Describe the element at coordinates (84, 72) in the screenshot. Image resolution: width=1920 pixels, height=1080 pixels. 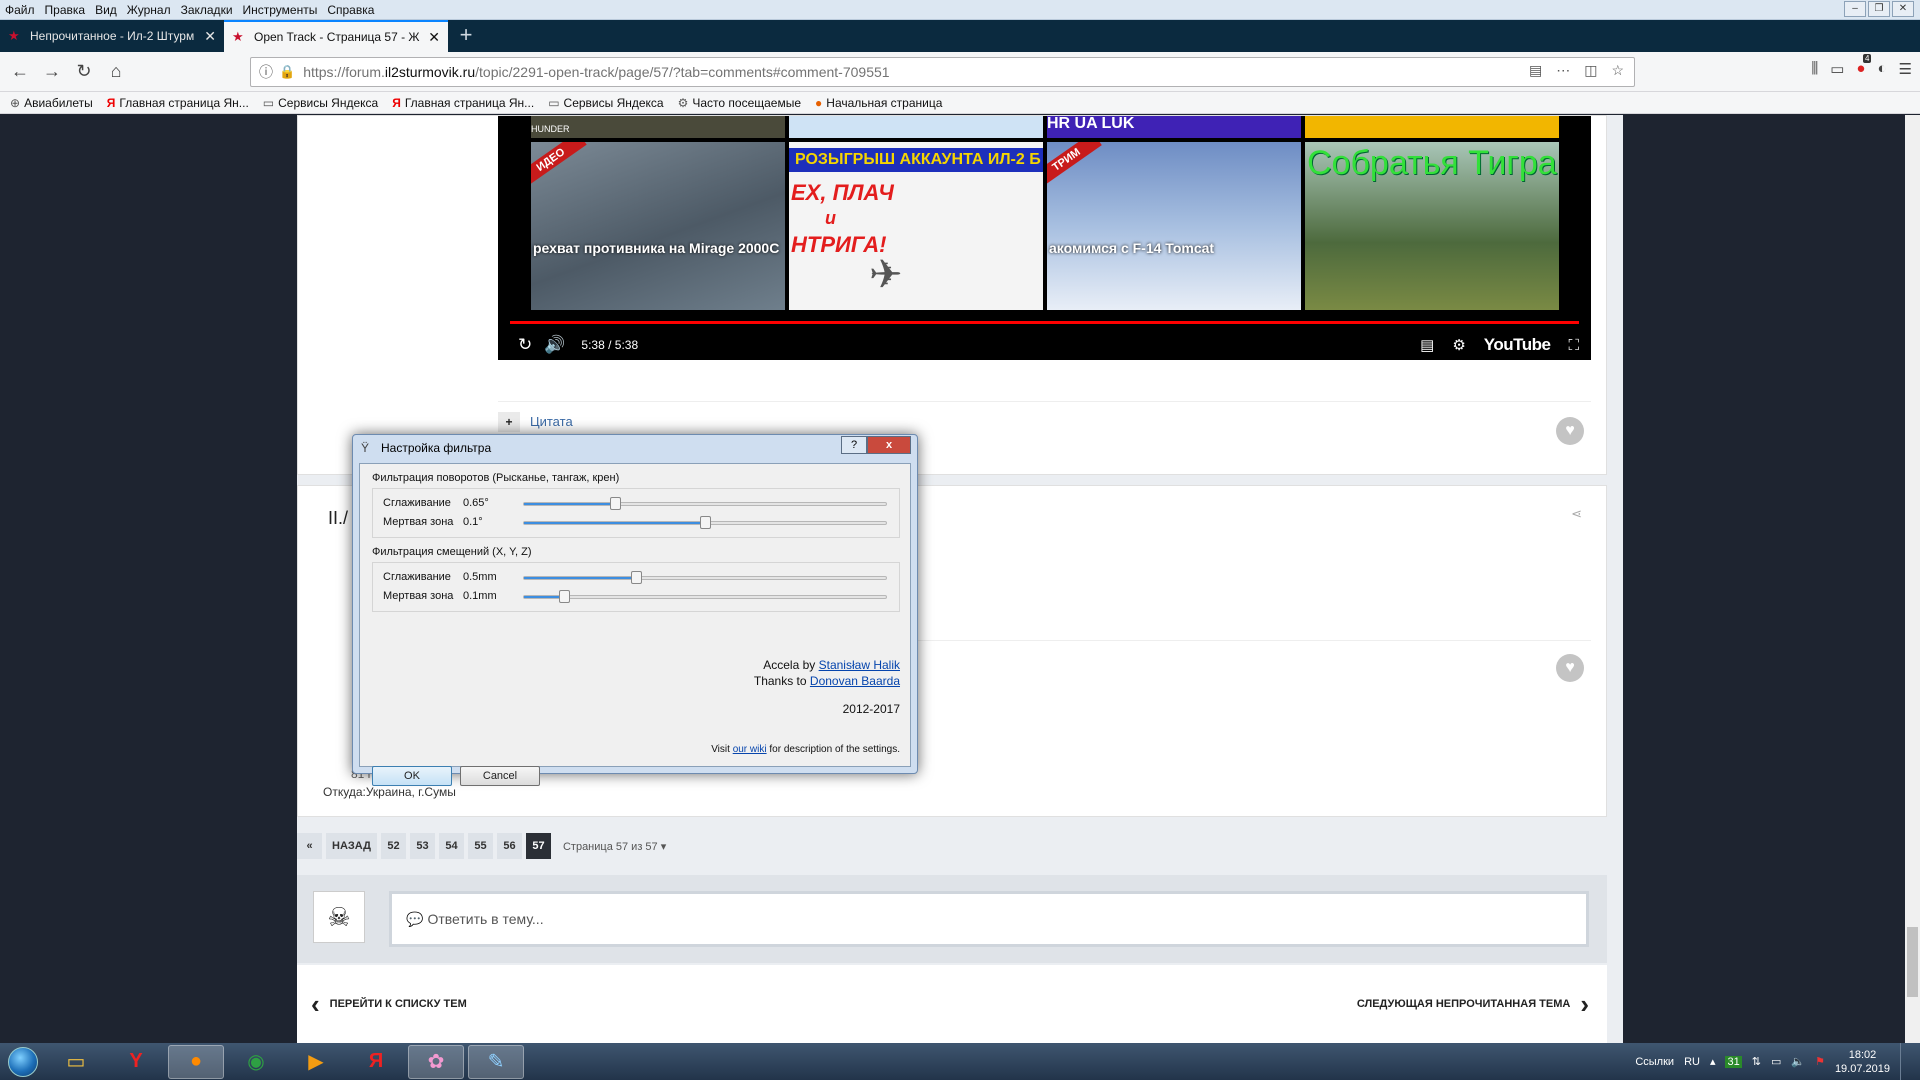
I see `reload-icon: ↻` at that location.